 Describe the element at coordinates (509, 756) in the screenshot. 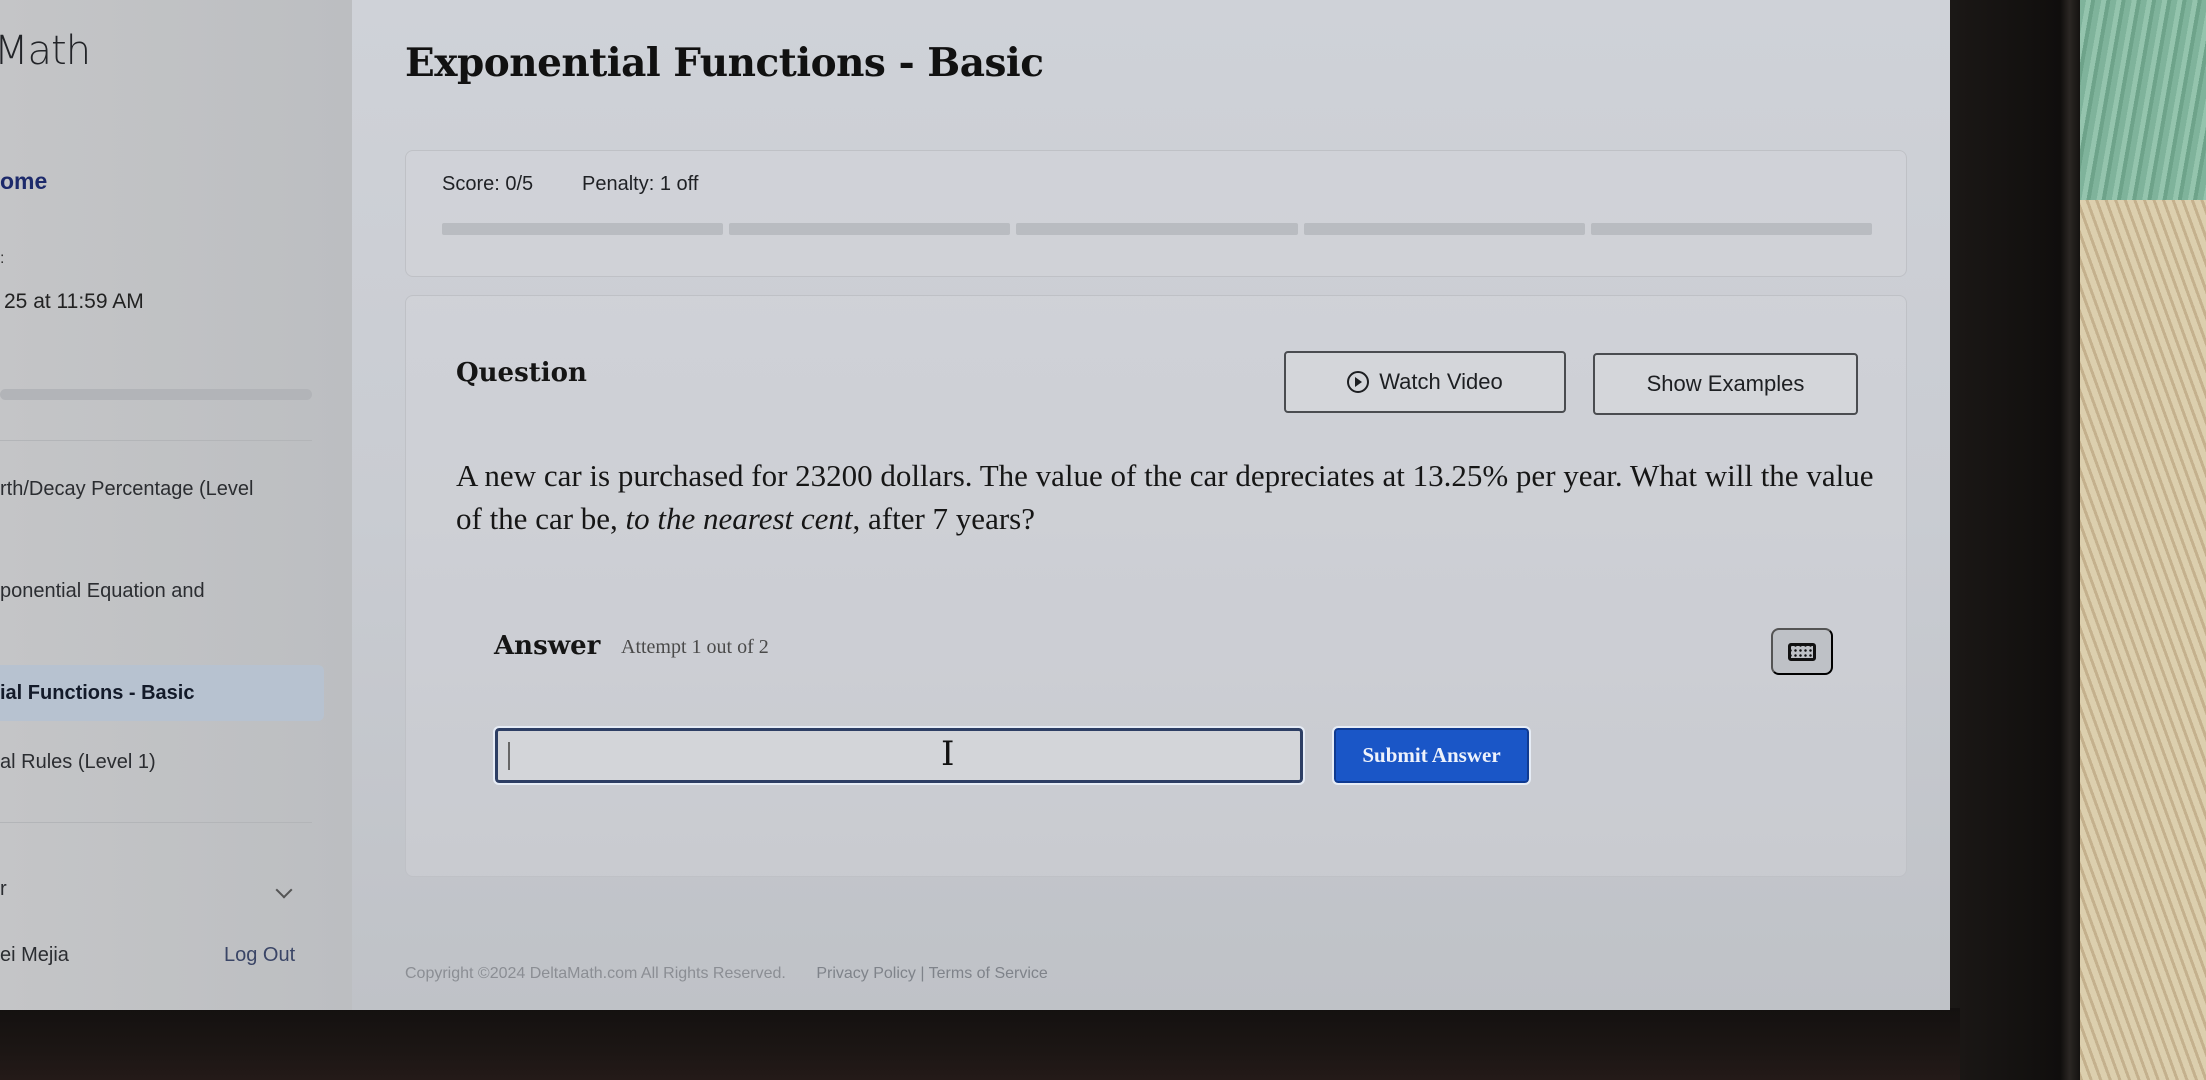

I see `text-caret` at that location.